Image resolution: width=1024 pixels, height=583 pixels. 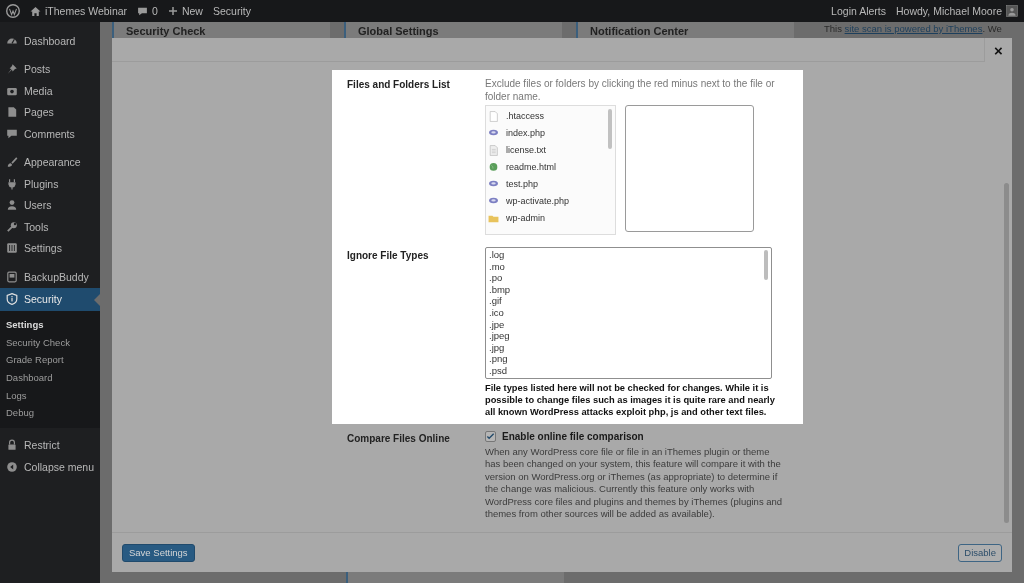 What do you see at coordinates (630, 90) in the screenshot?
I see `field-description: Exclude files or folders by clicking the red minus next to the file or folder name.` at bounding box center [630, 90].